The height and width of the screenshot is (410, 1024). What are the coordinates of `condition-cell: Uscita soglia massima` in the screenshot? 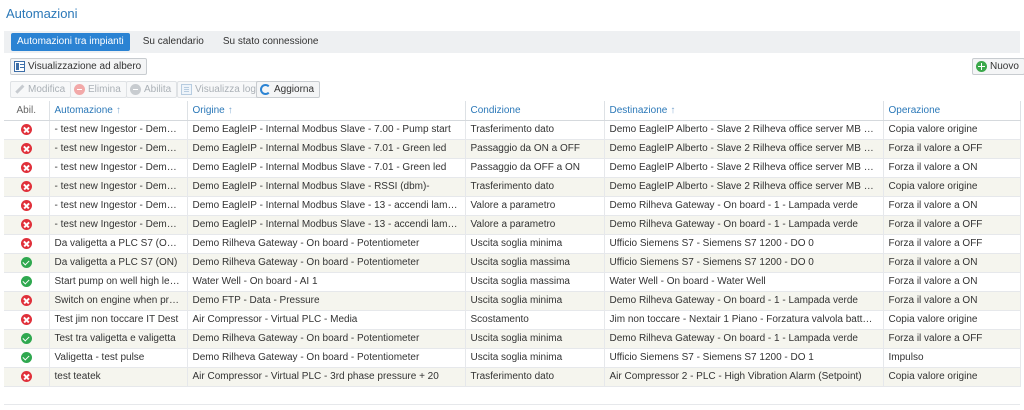 It's located at (535, 282).